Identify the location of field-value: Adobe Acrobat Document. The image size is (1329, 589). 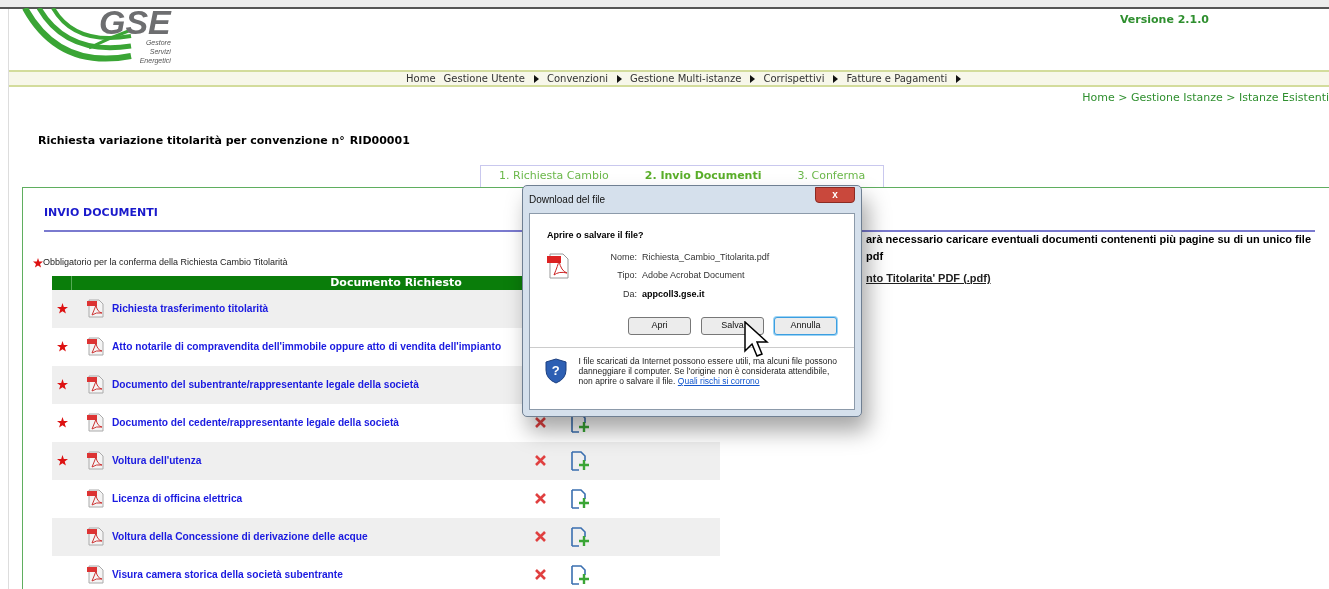
(693, 275).